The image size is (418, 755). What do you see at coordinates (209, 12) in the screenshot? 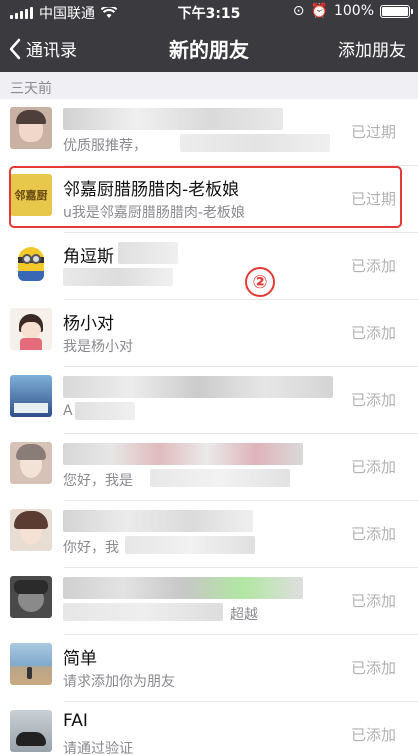
I see `status-bar: 中国联通 下午3:15 ⊙ ⏰ 100%` at bounding box center [209, 12].